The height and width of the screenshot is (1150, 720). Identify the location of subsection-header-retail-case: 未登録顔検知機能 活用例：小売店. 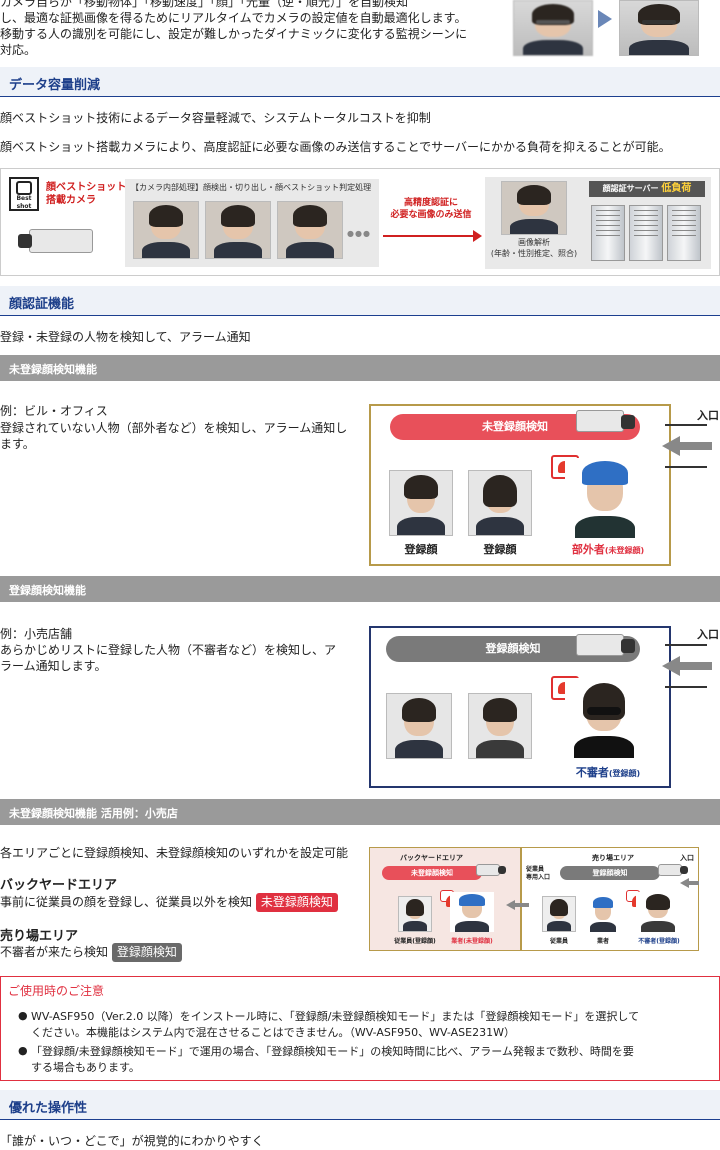
(360, 812).